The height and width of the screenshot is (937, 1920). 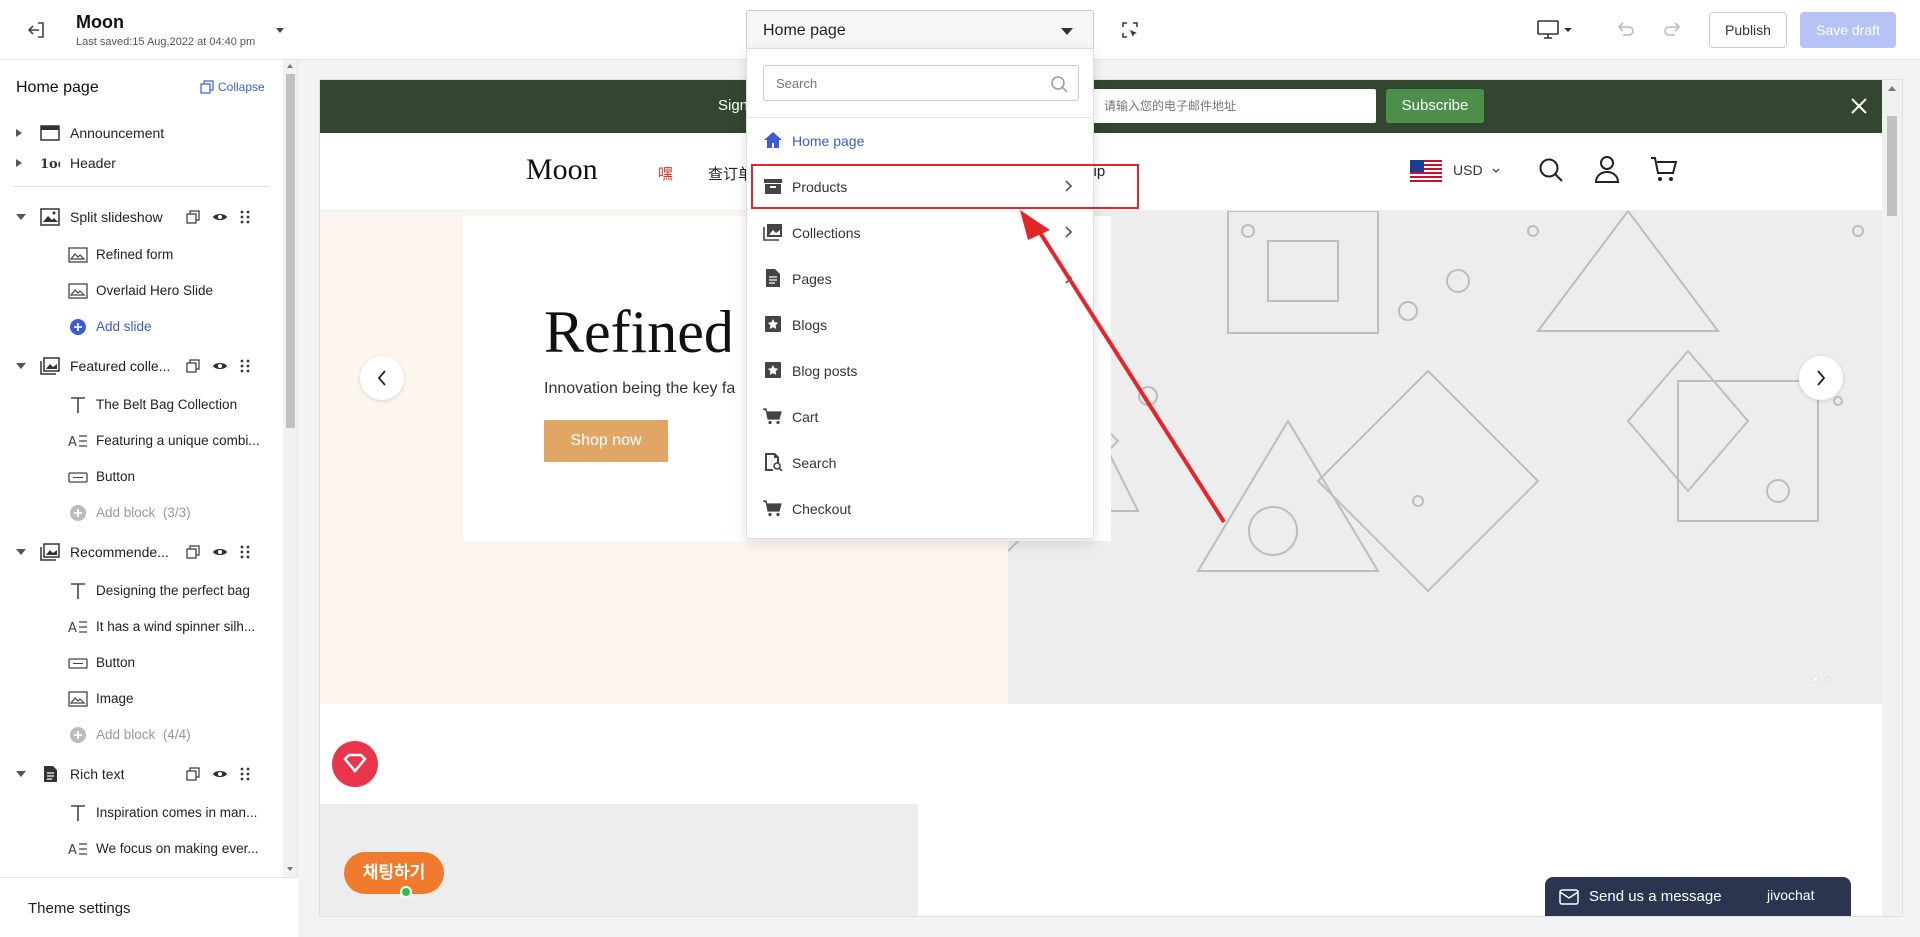 I want to click on dropdown-item-label: Pages, so click(x=812, y=279).